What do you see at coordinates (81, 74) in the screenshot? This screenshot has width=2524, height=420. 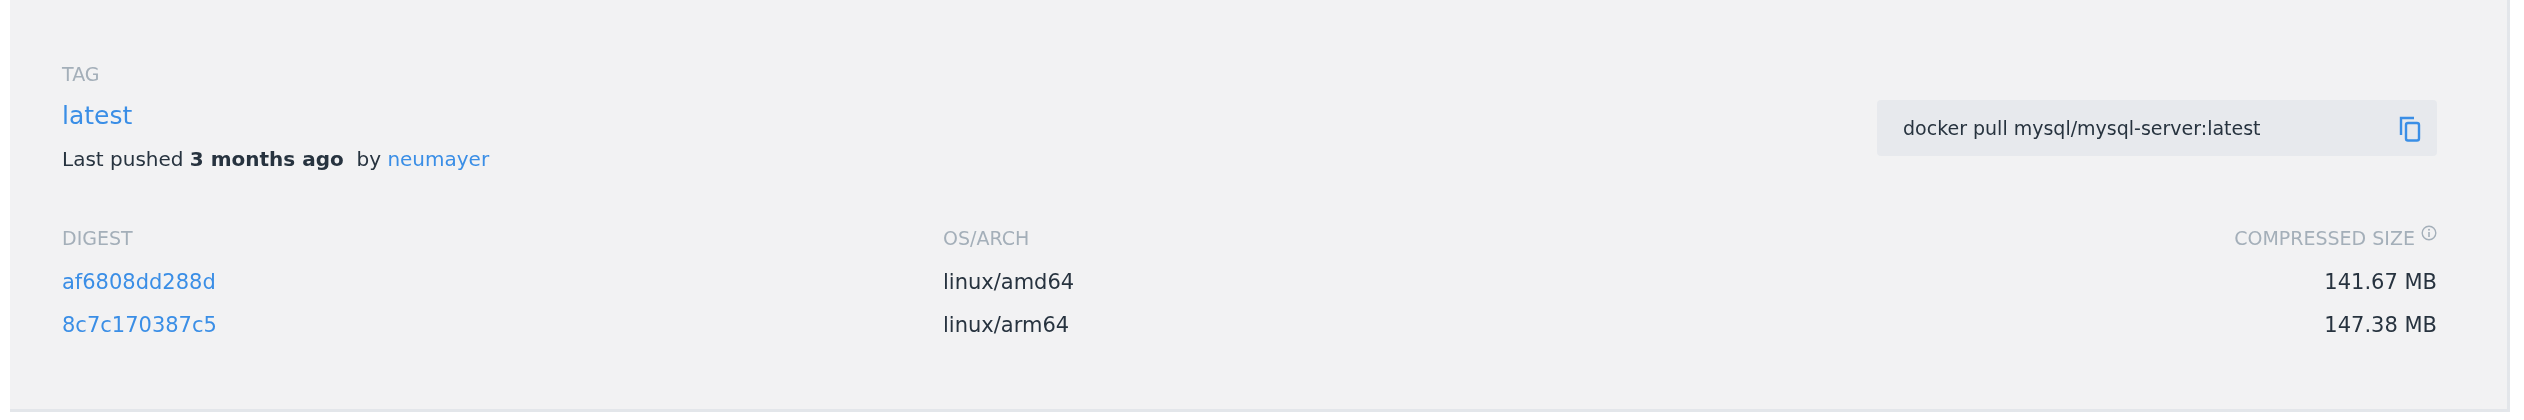 I see `tag-label: TAG` at bounding box center [81, 74].